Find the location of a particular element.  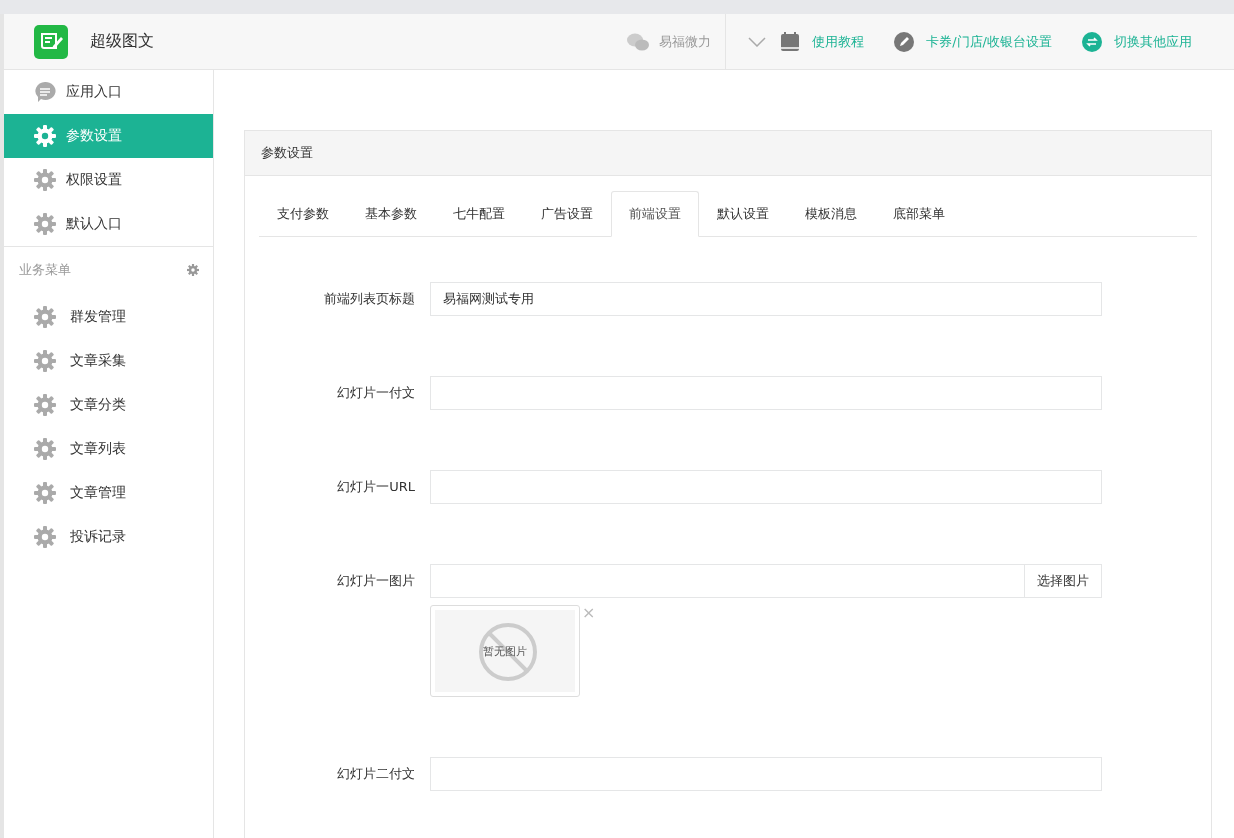

calendar-icon is located at coordinates (790, 41).